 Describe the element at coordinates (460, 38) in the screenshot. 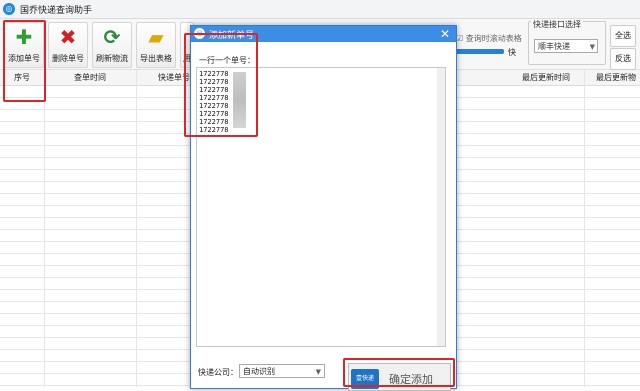

I see `checkbox-icon: ☑` at that location.